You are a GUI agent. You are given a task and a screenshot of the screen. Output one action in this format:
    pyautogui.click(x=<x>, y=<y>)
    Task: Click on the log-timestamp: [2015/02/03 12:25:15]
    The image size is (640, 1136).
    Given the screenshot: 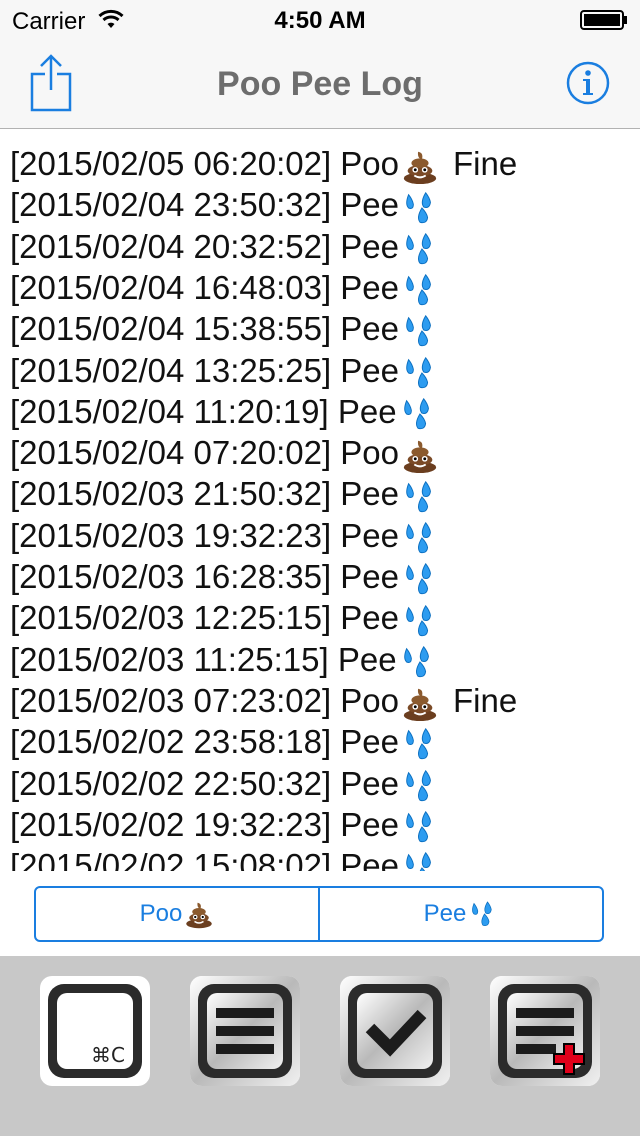 What is the action you would take?
    pyautogui.click(x=171, y=618)
    